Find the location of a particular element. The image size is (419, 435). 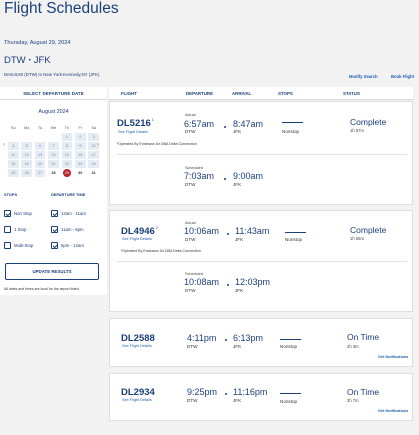

calendar-day: 5 is located at coordinates (26, 145).